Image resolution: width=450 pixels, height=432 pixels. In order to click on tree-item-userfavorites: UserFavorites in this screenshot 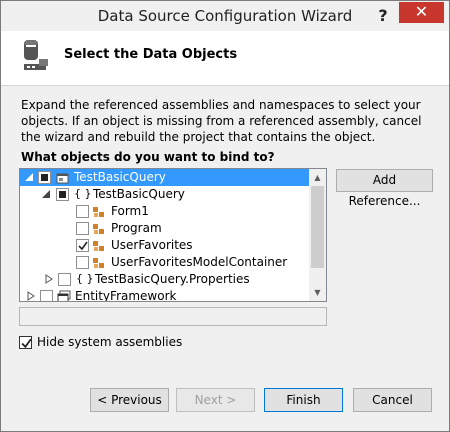, I will do `click(164, 245)`.